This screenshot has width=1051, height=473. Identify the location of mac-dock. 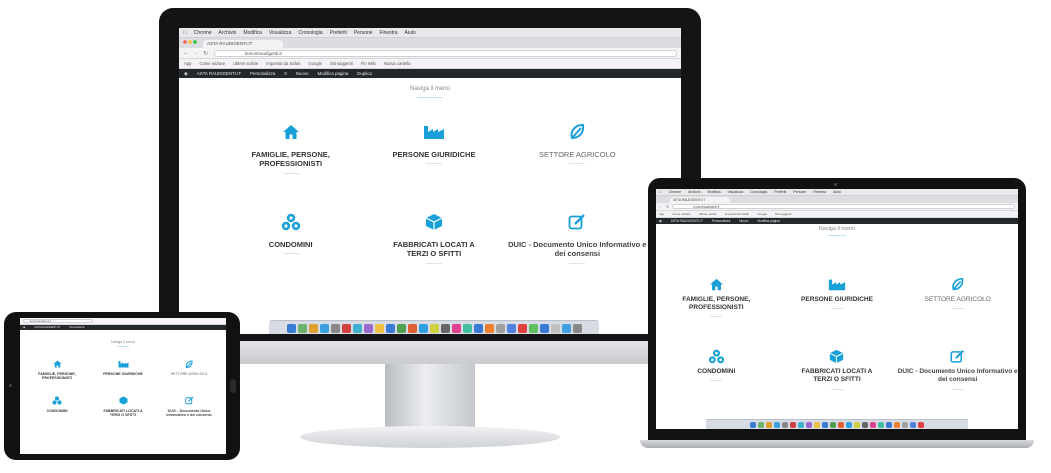
(837, 424).